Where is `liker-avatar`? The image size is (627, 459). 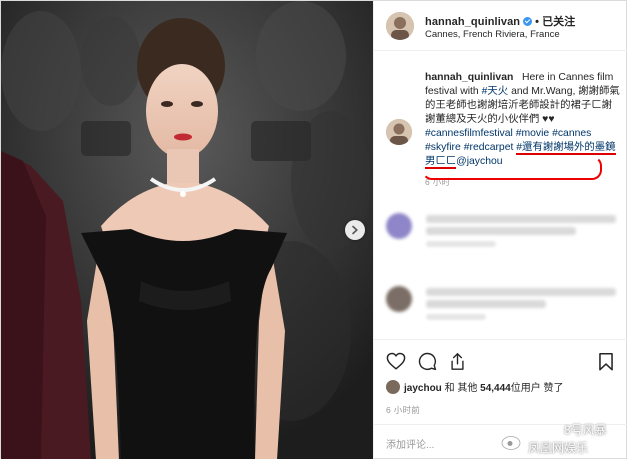
liker-avatar is located at coordinates (393, 387).